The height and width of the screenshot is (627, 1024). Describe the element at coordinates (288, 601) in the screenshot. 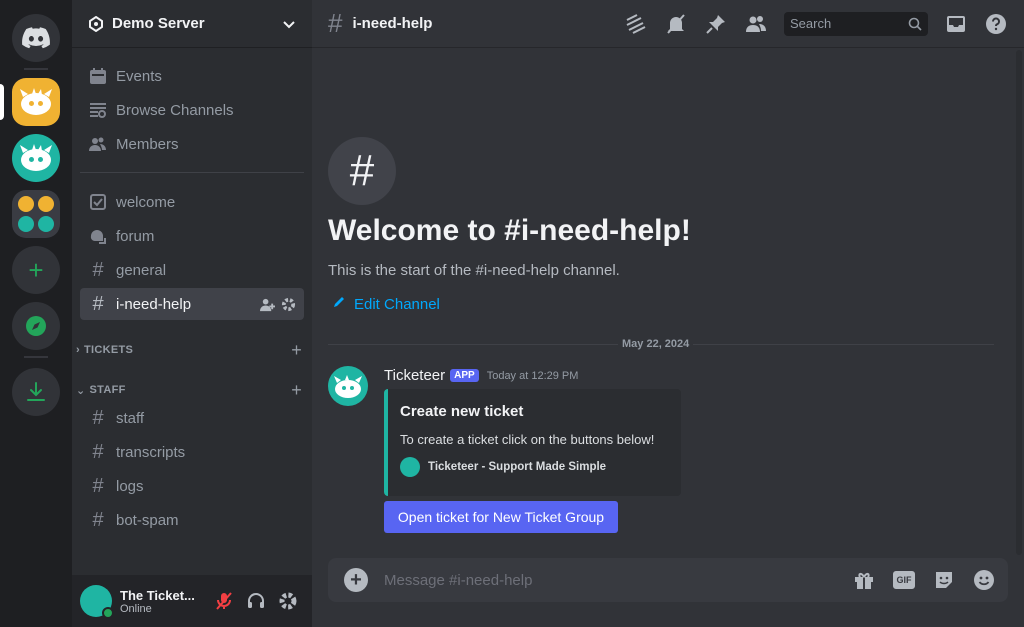

I see `user-settings-gear-icon` at that location.